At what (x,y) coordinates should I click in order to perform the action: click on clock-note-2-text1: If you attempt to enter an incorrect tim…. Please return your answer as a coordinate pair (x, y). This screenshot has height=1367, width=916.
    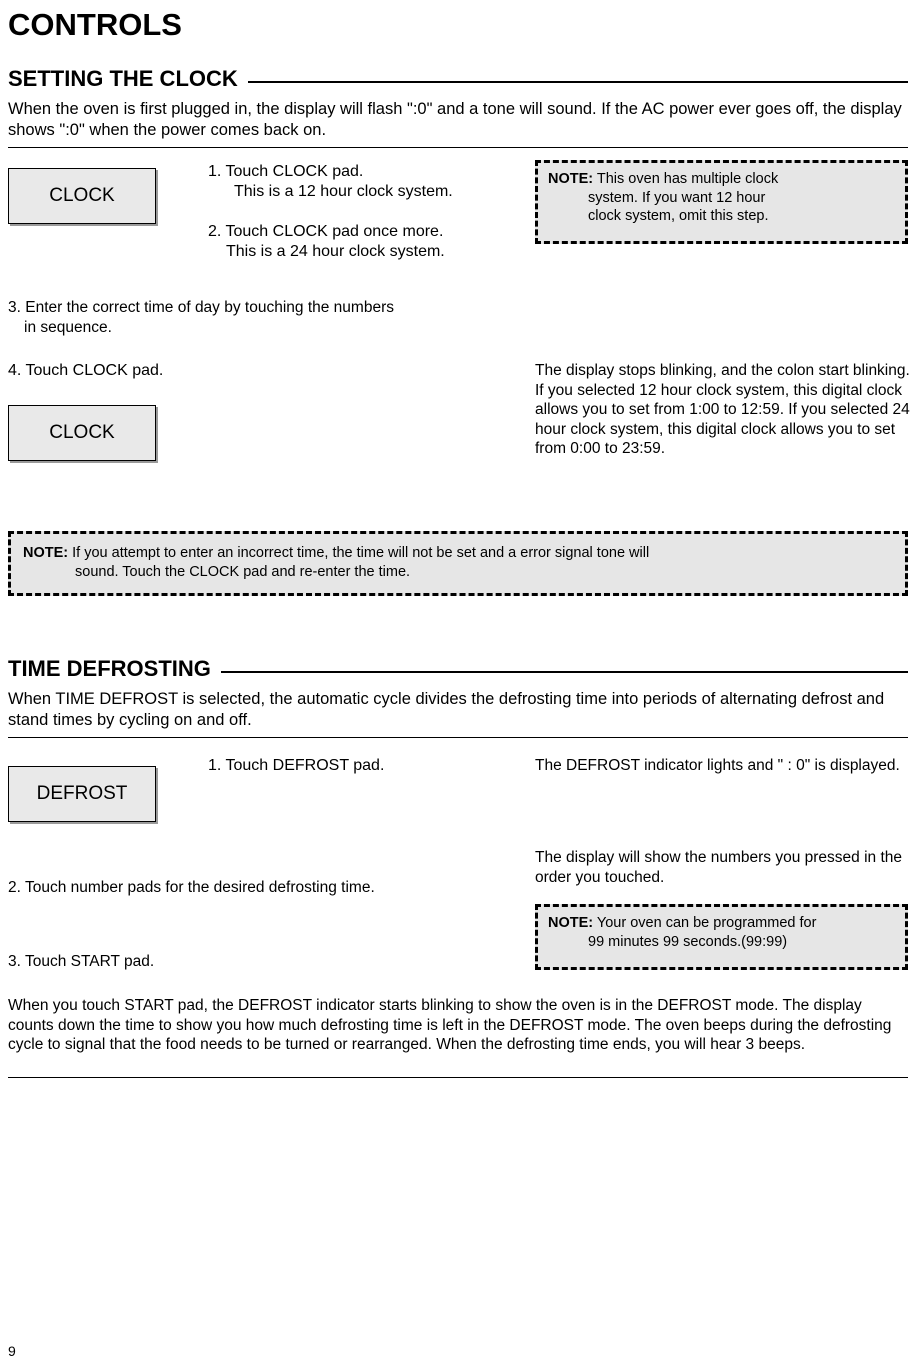
    Looking at the image, I should click on (361, 553).